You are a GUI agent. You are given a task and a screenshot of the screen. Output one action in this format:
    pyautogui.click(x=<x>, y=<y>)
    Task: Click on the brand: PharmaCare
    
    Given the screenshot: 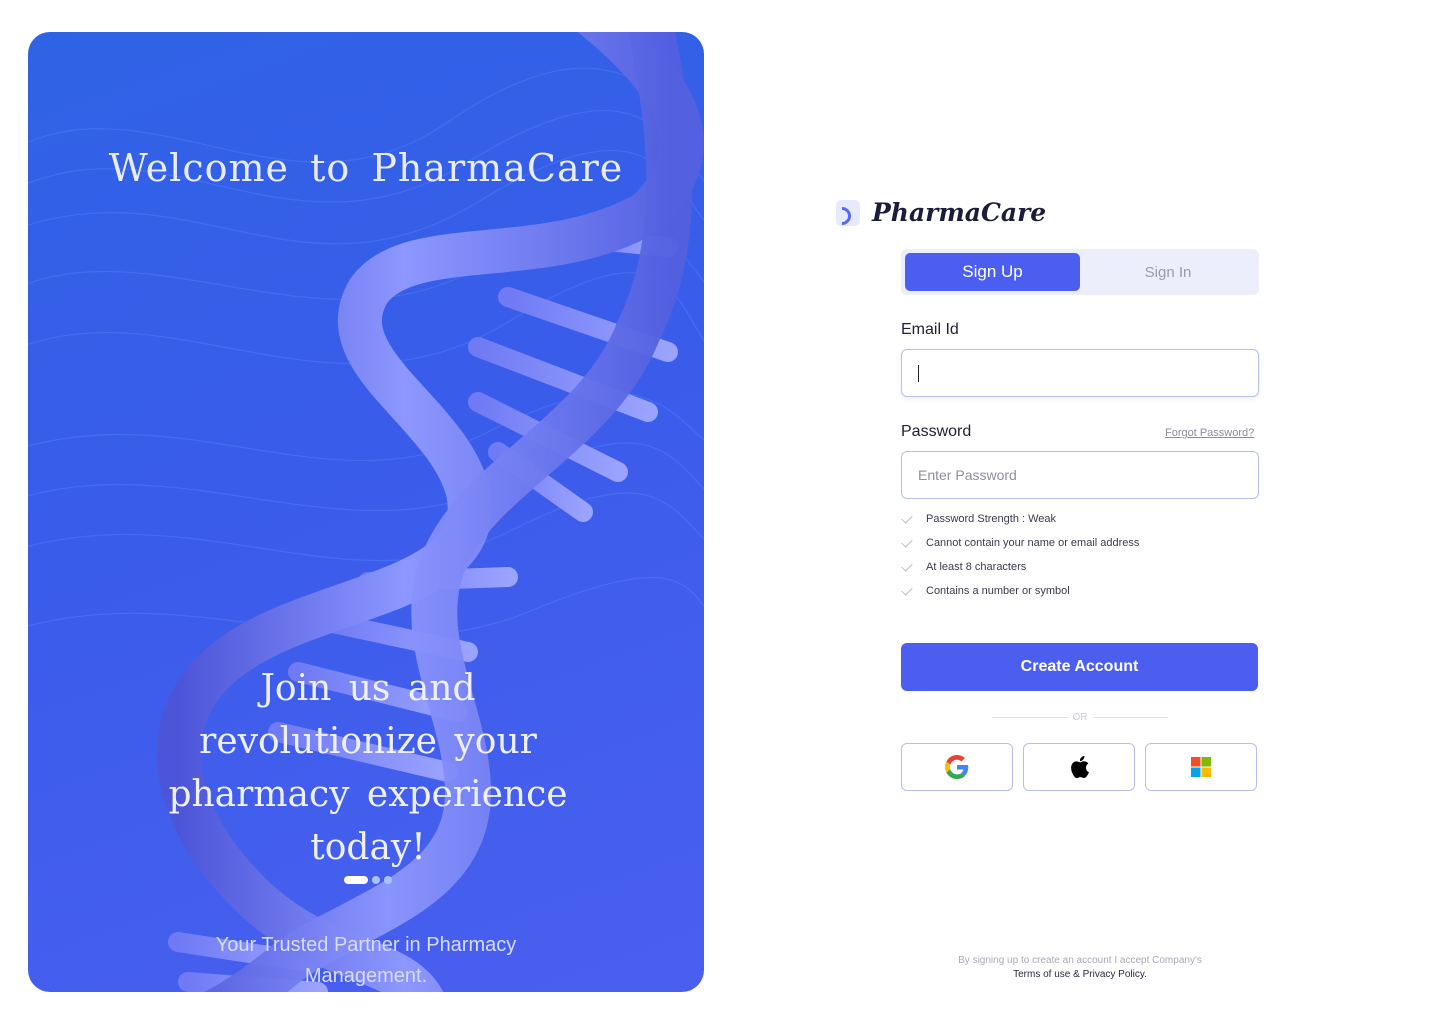 What is the action you would take?
    pyautogui.click(x=941, y=212)
    